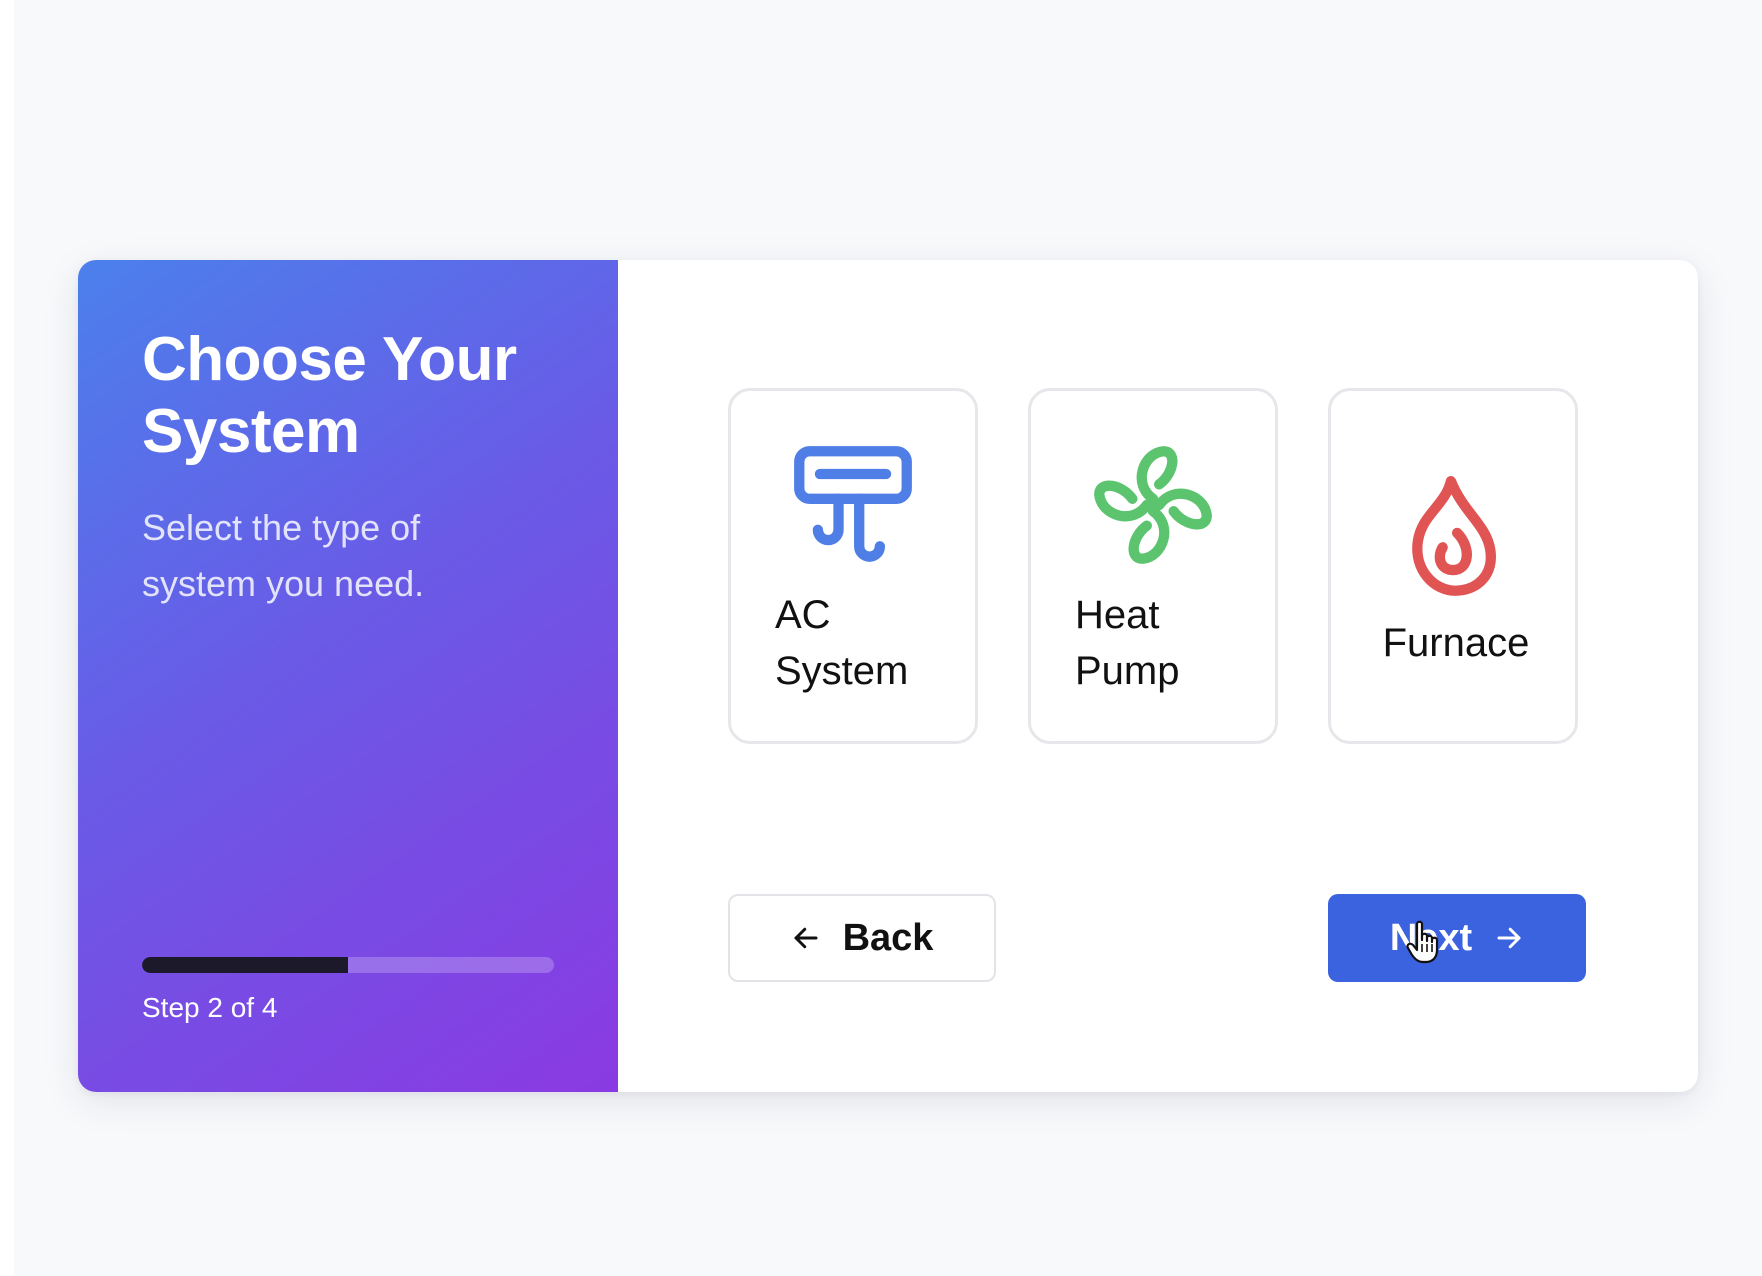 This screenshot has height=1276, width=1762. What do you see at coordinates (853, 566) in the screenshot?
I see `option-ac-system: AC System` at bounding box center [853, 566].